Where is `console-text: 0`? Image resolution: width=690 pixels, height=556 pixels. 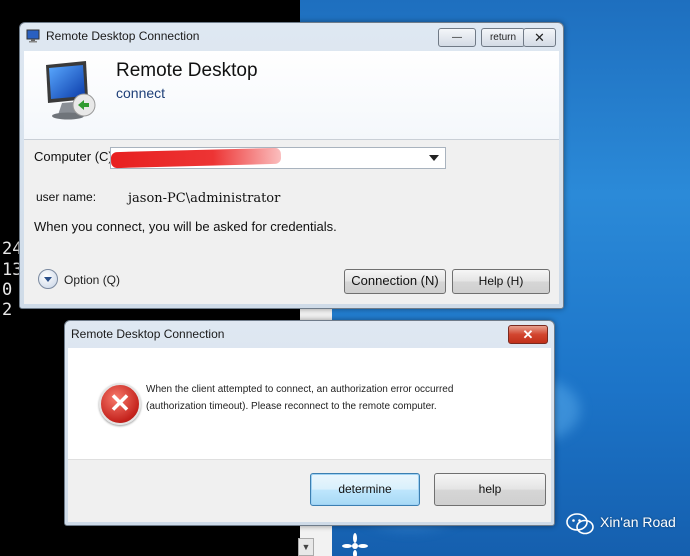
console-text: 0 is located at coordinates (7, 290).